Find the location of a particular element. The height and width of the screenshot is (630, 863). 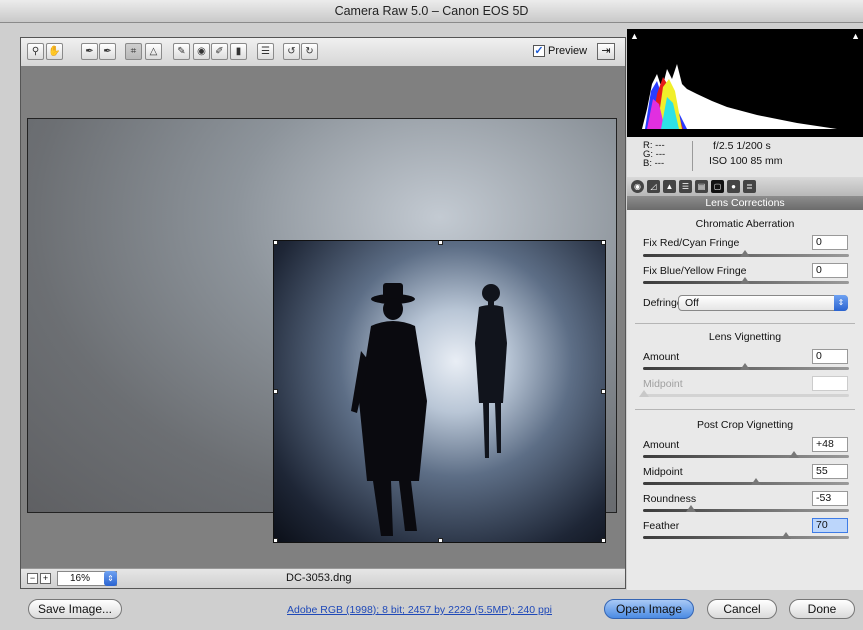

histogram: ▲ ▲ is located at coordinates (745, 83).